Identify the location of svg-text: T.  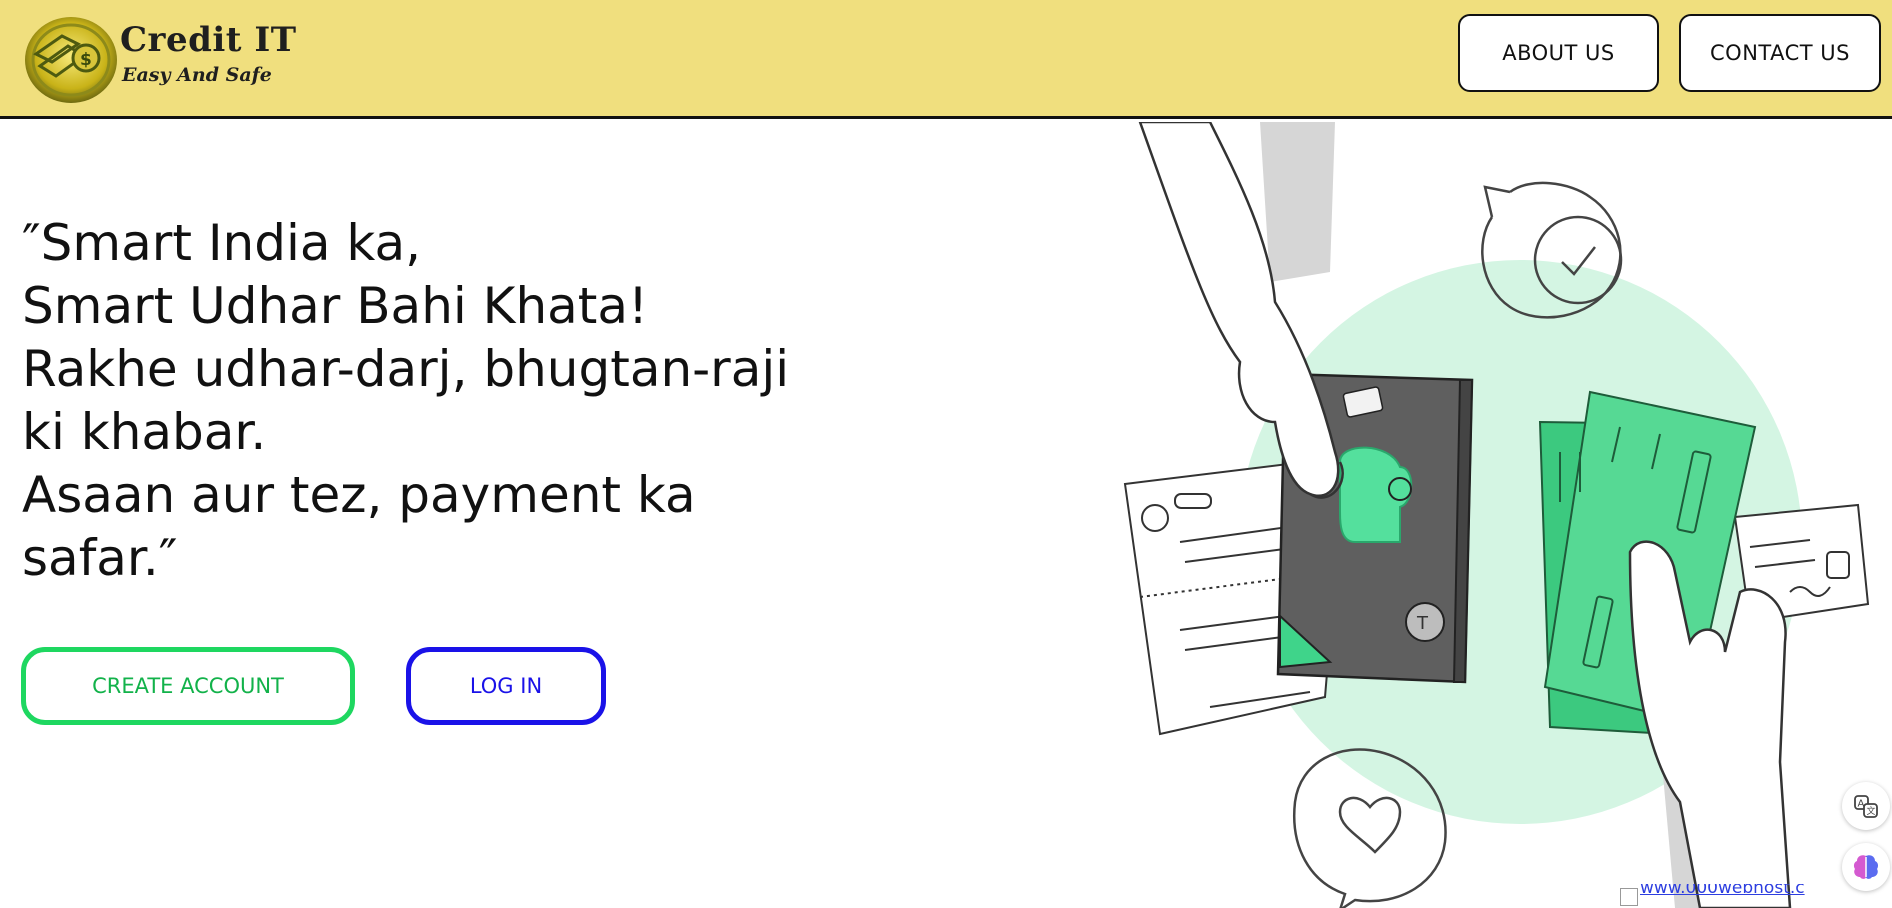
(1422, 623).